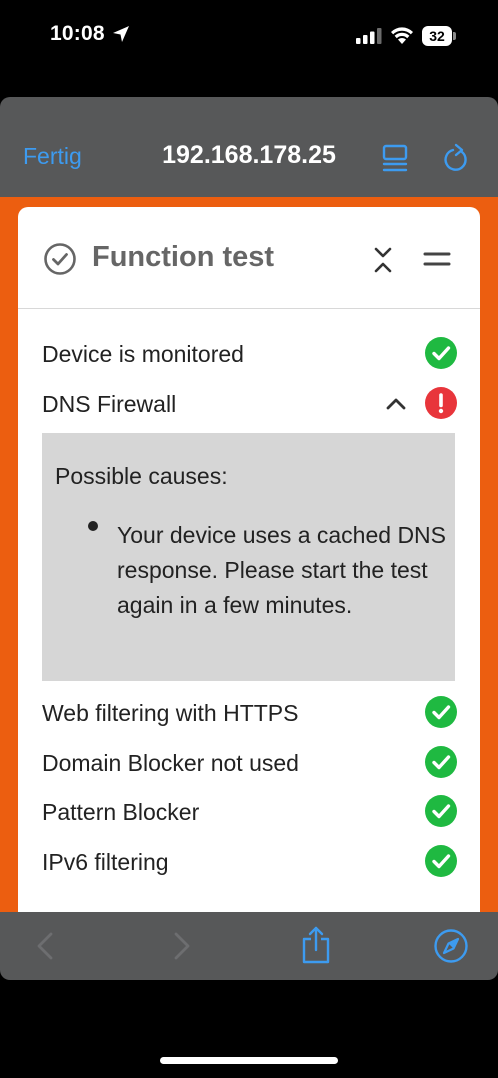 This screenshot has width=498, height=1078. What do you see at coordinates (249, 353) in the screenshot?
I see `test-row-device-monitored: Device is monitored` at bounding box center [249, 353].